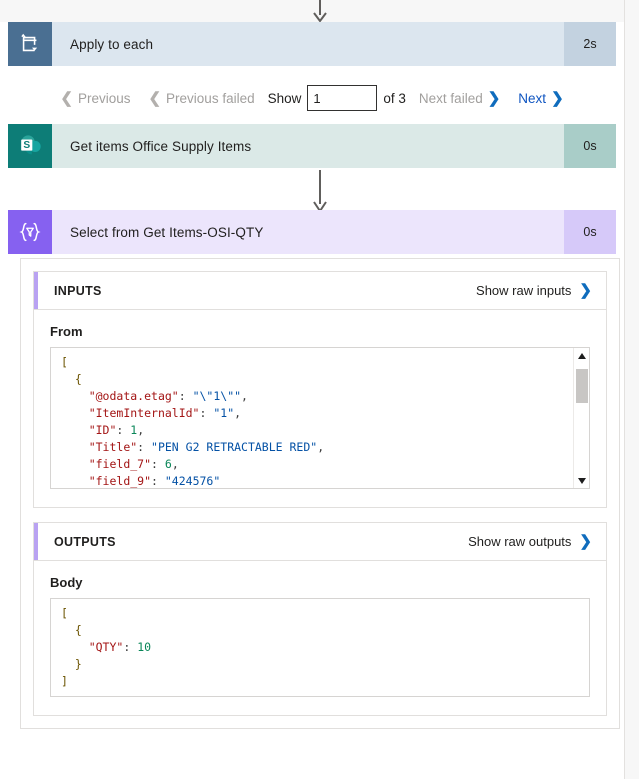 The height and width of the screenshot is (779, 639). I want to click on action-duration: 2s, so click(590, 44).